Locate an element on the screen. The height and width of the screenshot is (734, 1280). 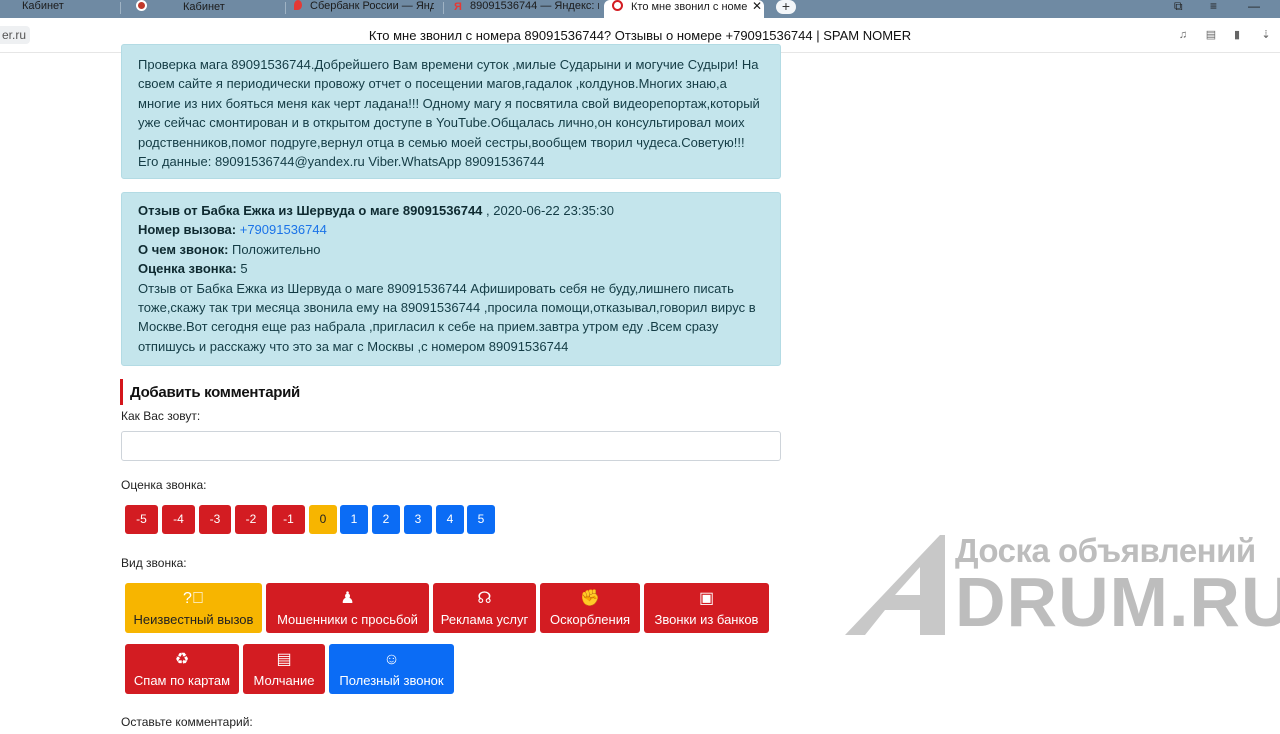
comment-label: Оставьте комментарий: is located at coordinates (187, 722).